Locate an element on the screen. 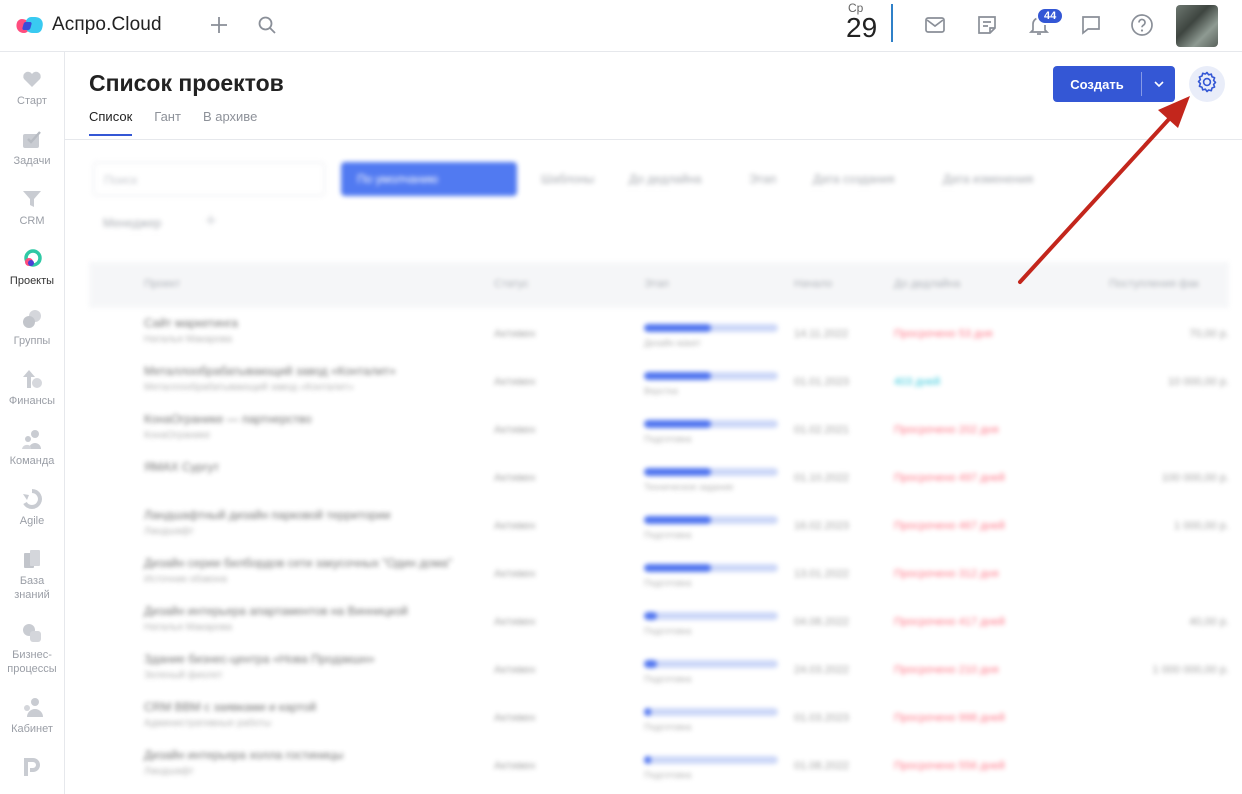 Image resolution: width=1242 pixels, height=794 pixels. project-income: 100 000,00 р. is located at coordinates (1195, 478).